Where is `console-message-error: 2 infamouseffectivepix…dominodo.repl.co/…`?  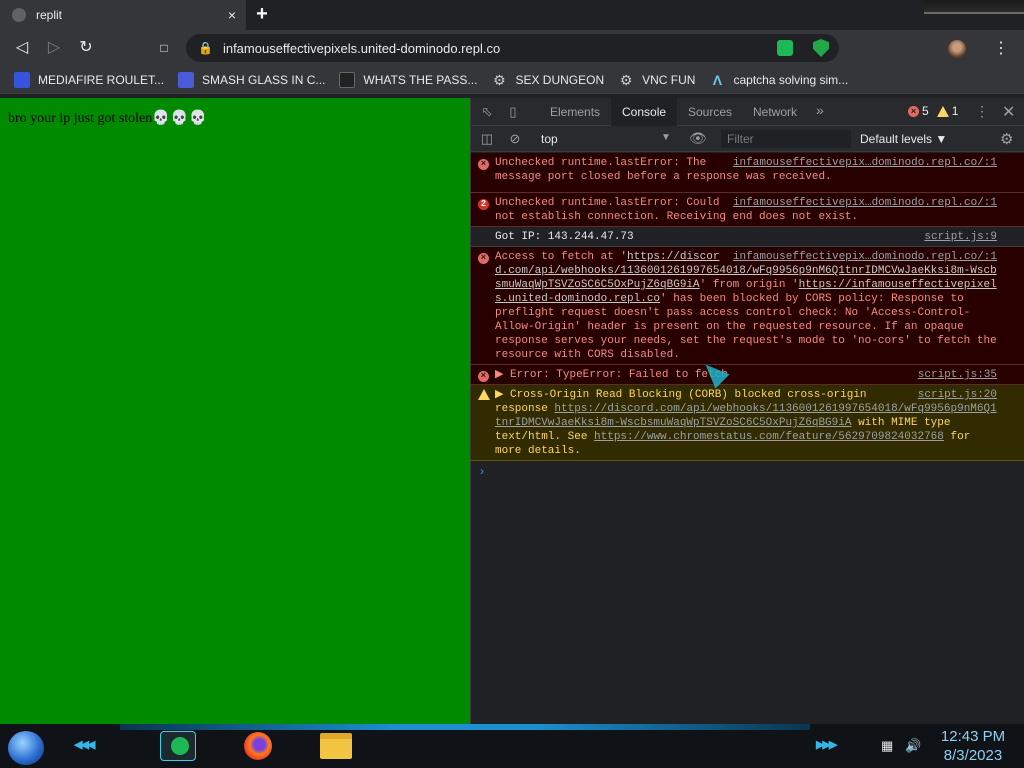
console-message-error: 2 infamouseffectivepix…dominodo.repl.co/… is located at coordinates (747, 210).